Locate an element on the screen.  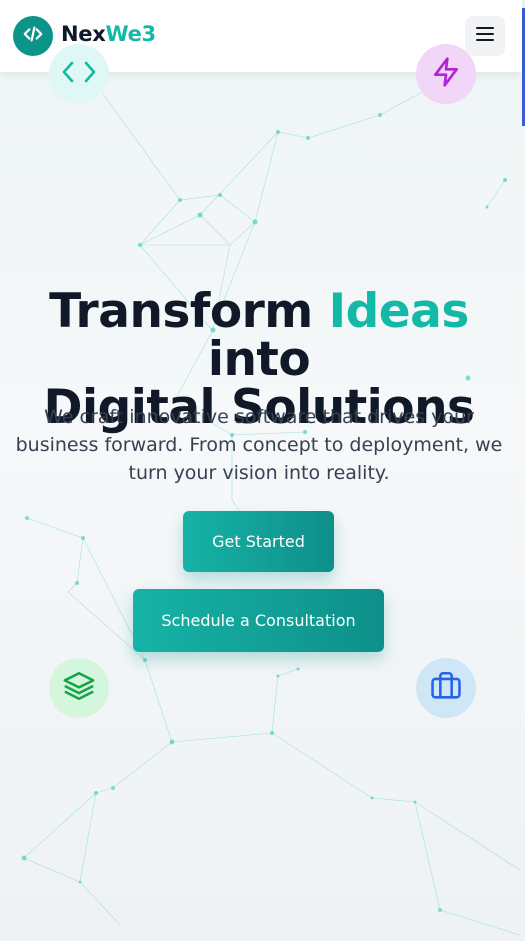
code-feature-badge is located at coordinates (79, 74).